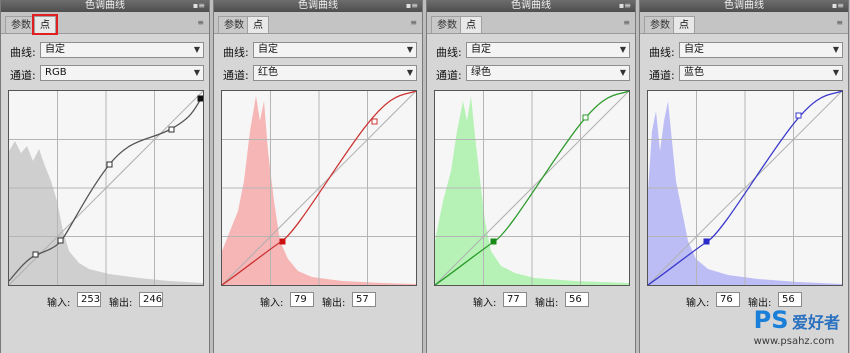 The height and width of the screenshot is (353, 850). I want to click on input-field: 77, so click(515, 299).